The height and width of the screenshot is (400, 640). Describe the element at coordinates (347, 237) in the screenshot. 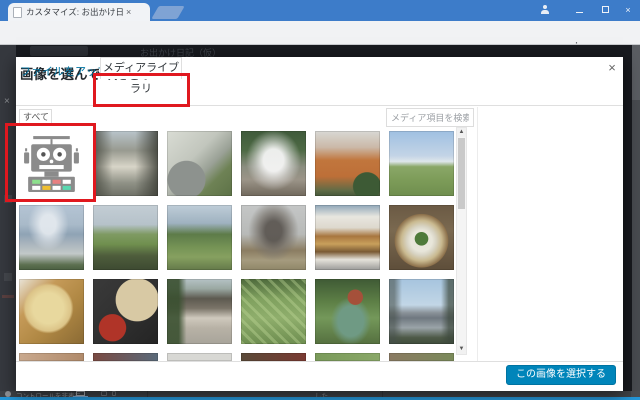

I see `media-thumbnail-ropeway-station` at that location.